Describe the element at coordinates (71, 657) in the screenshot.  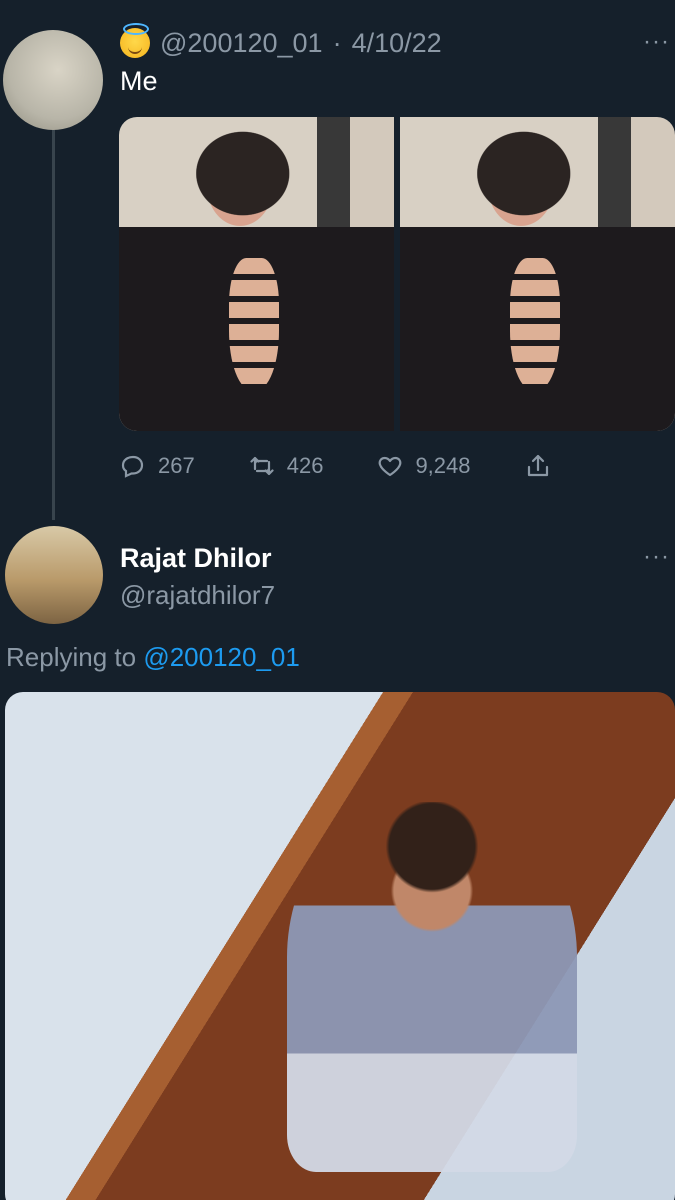
I see `replying-to-label: Replying to` at that location.